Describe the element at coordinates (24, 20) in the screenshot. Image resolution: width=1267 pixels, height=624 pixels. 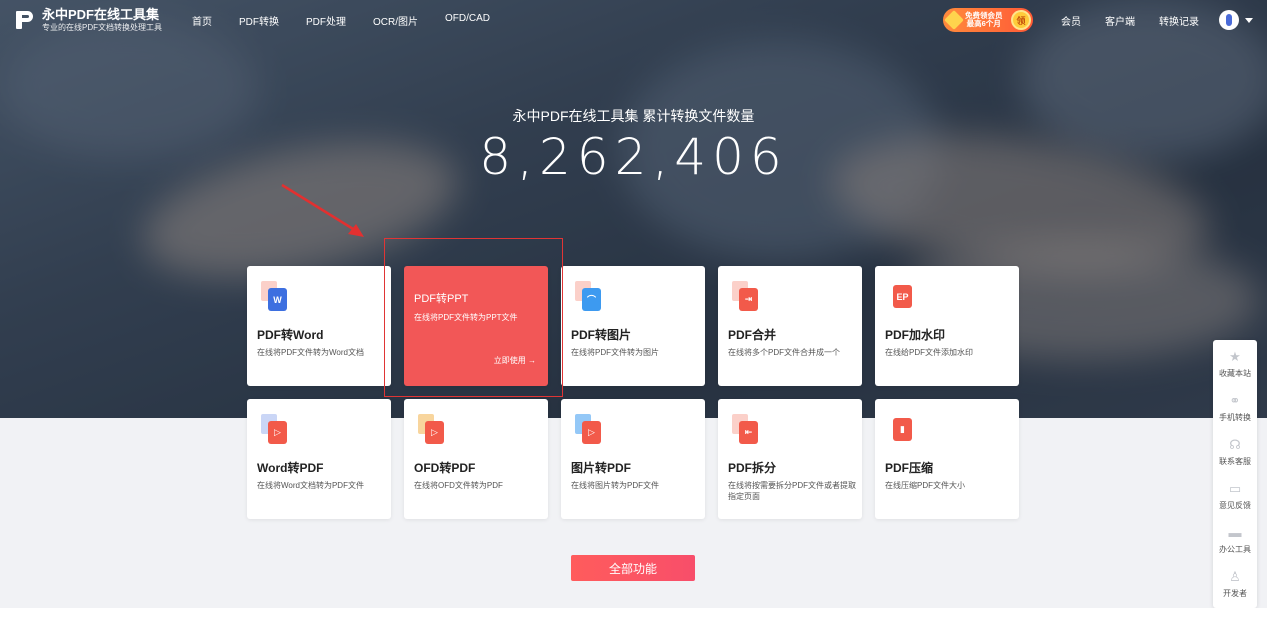
I see `logo-icon` at that location.